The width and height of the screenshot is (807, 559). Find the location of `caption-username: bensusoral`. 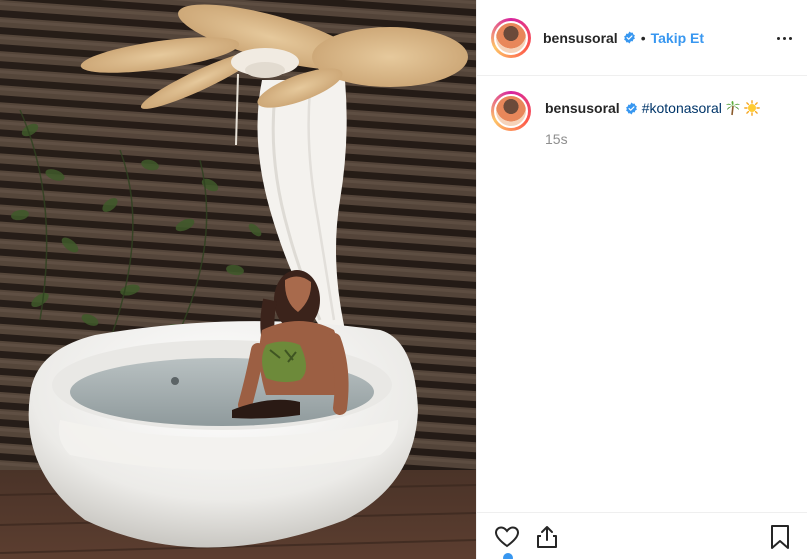

caption-username: bensusoral is located at coordinates (582, 108).